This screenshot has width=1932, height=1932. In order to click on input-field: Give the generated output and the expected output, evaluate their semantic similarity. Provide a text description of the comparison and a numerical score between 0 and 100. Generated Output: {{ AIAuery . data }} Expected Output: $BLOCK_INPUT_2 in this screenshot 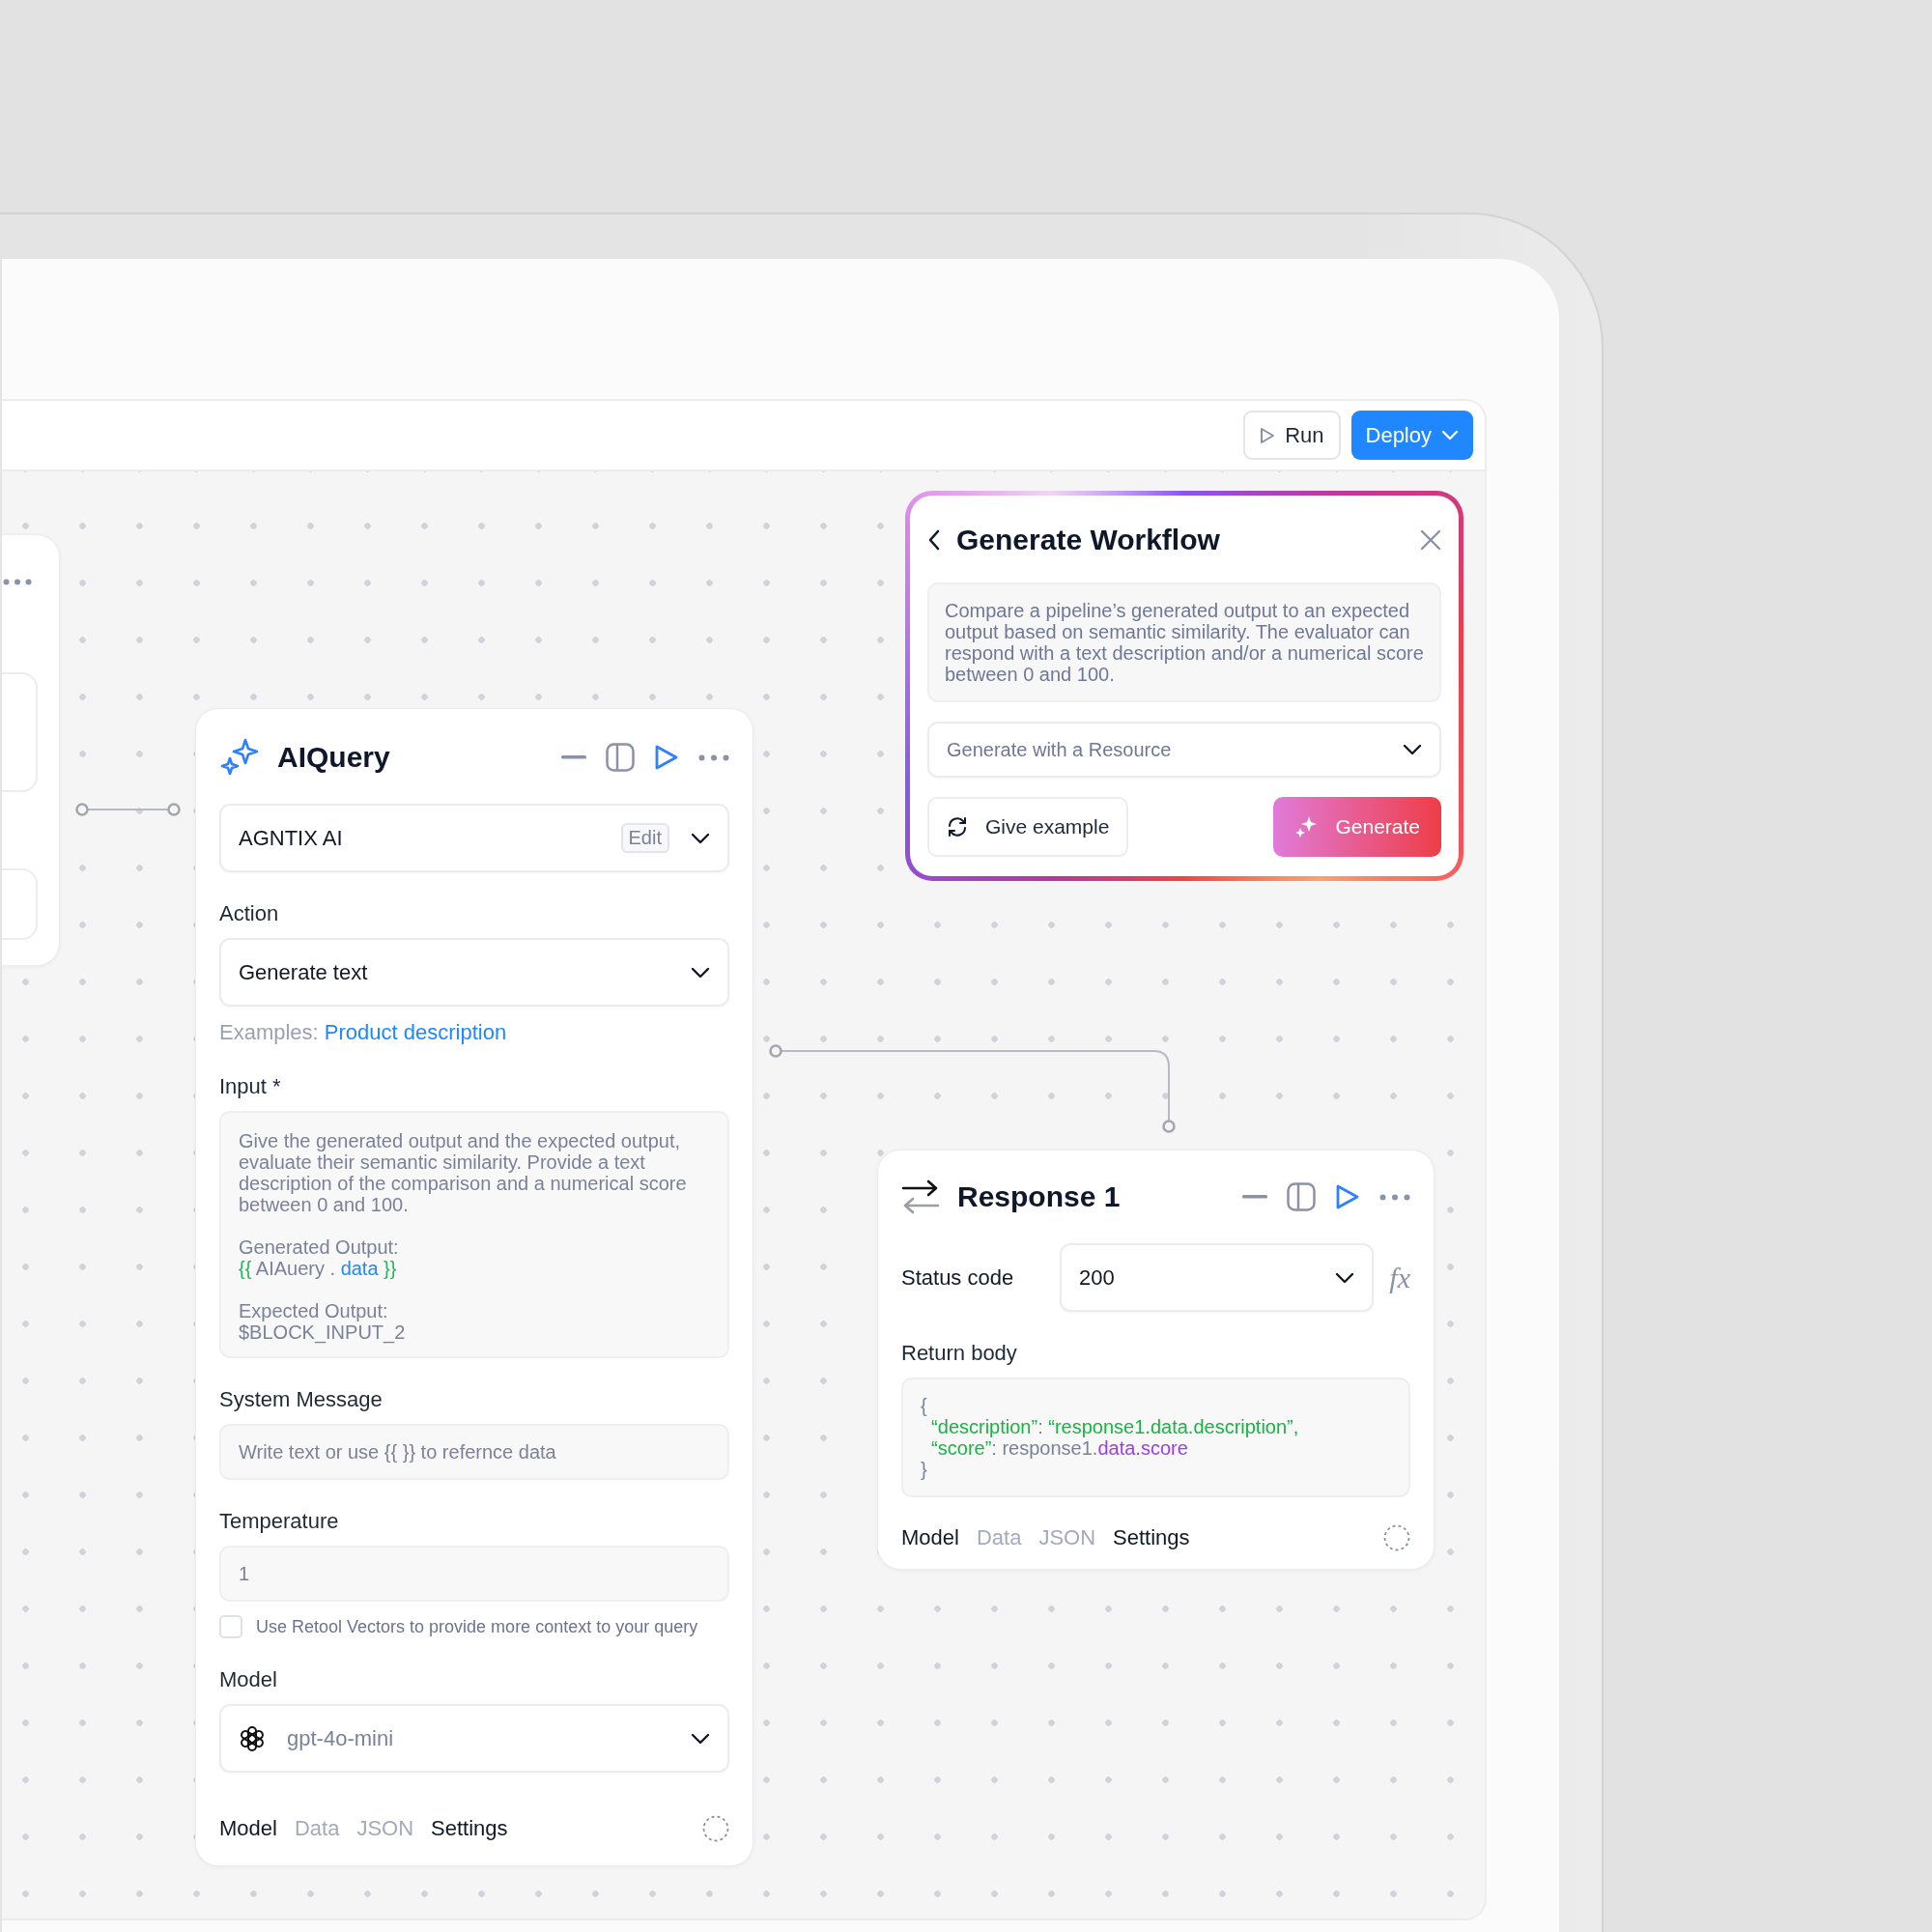, I will do `click(474, 1234)`.